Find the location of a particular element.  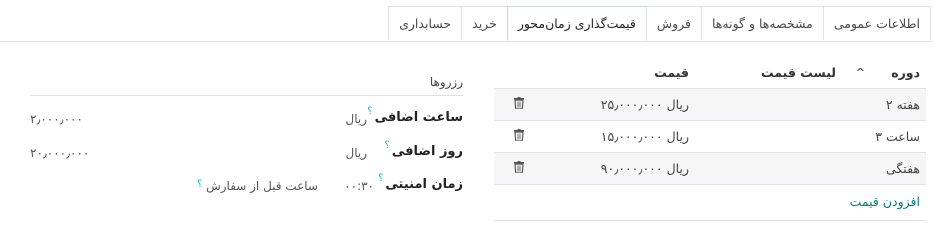

row-period: هفتگی is located at coordinates (903, 168).